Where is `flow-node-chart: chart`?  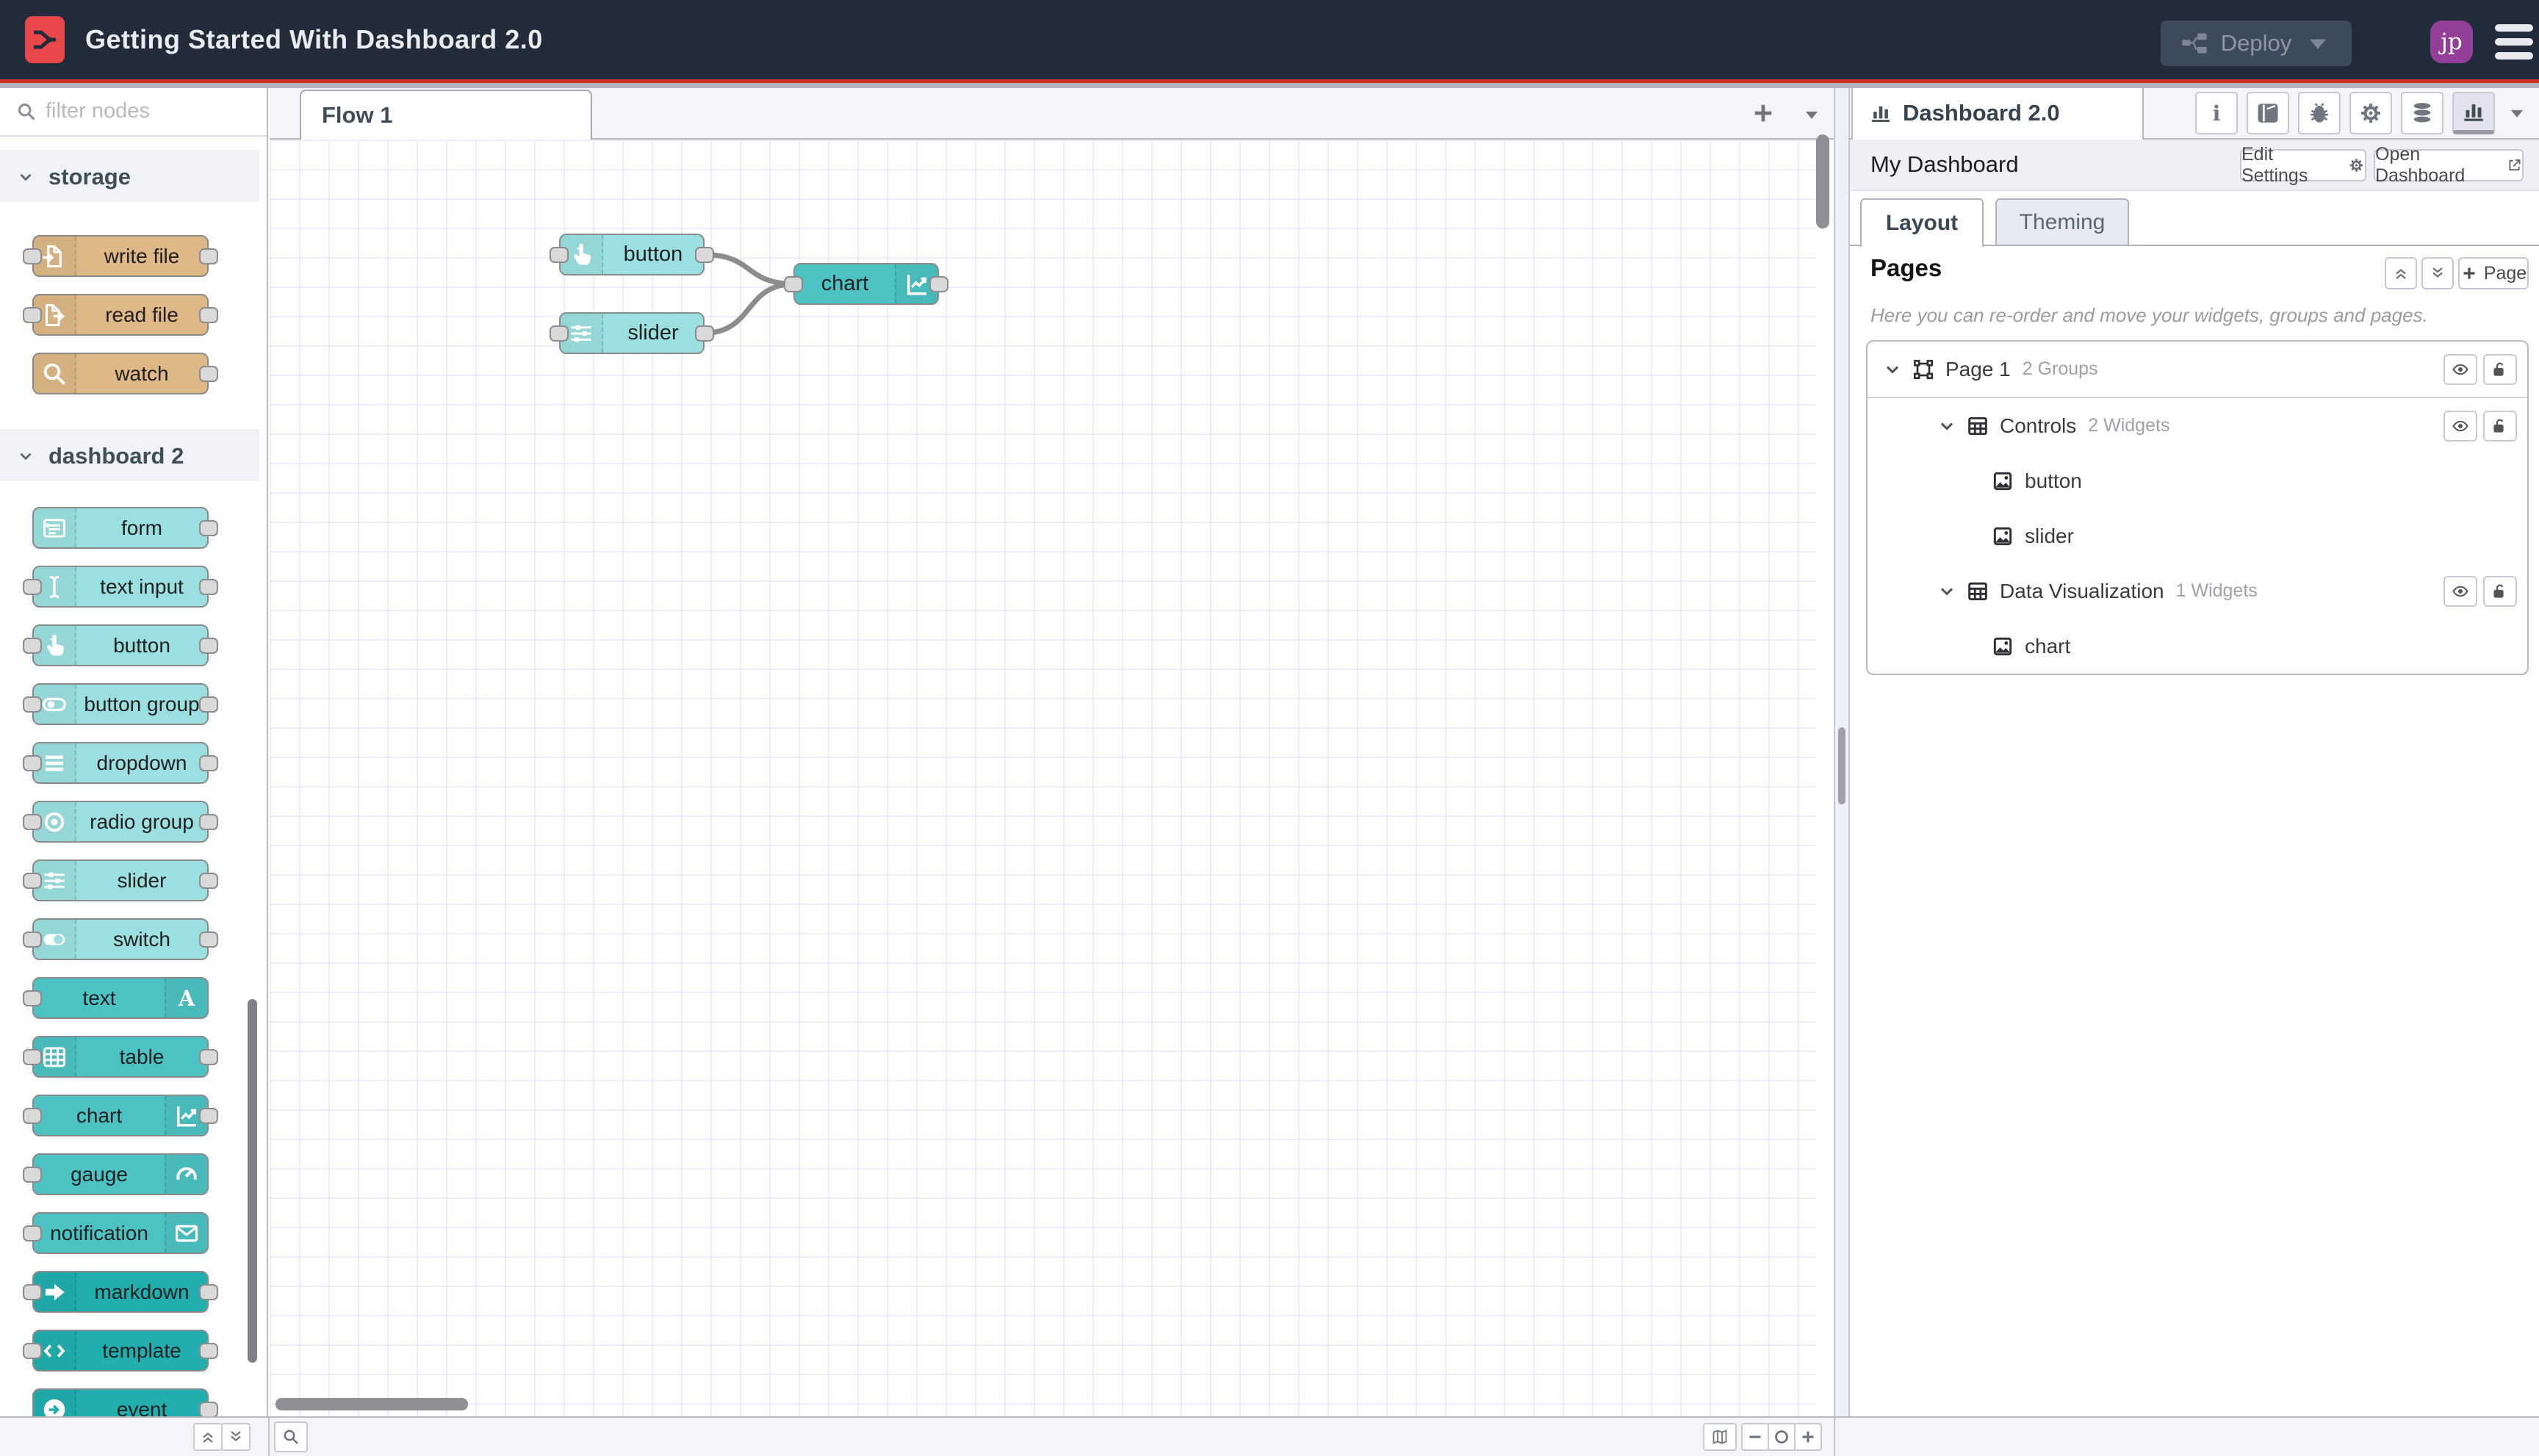 flow-node-chart: chart is located at coordinates (866, 284).